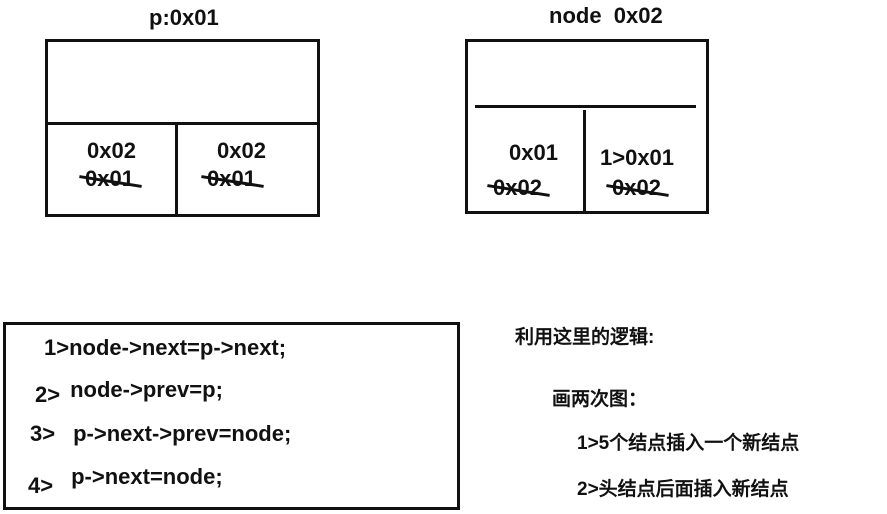 The width and height of the screenshot is (887, 514). Describe the element at coordinates (600, 399) in the screenshot. I see `notes-subheading: 画两次图：` at that location.